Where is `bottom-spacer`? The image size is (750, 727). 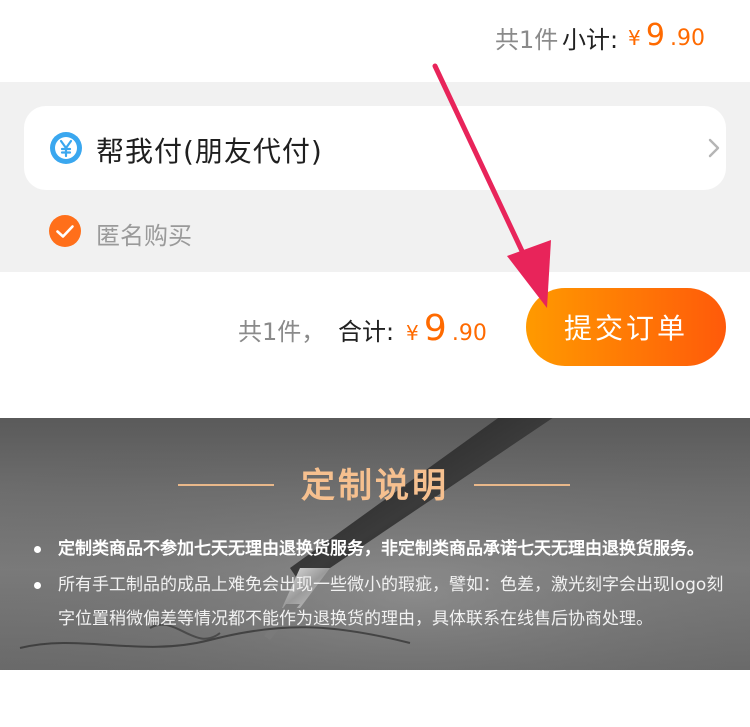 bottom-spacer is located at coordinates (375, 698).